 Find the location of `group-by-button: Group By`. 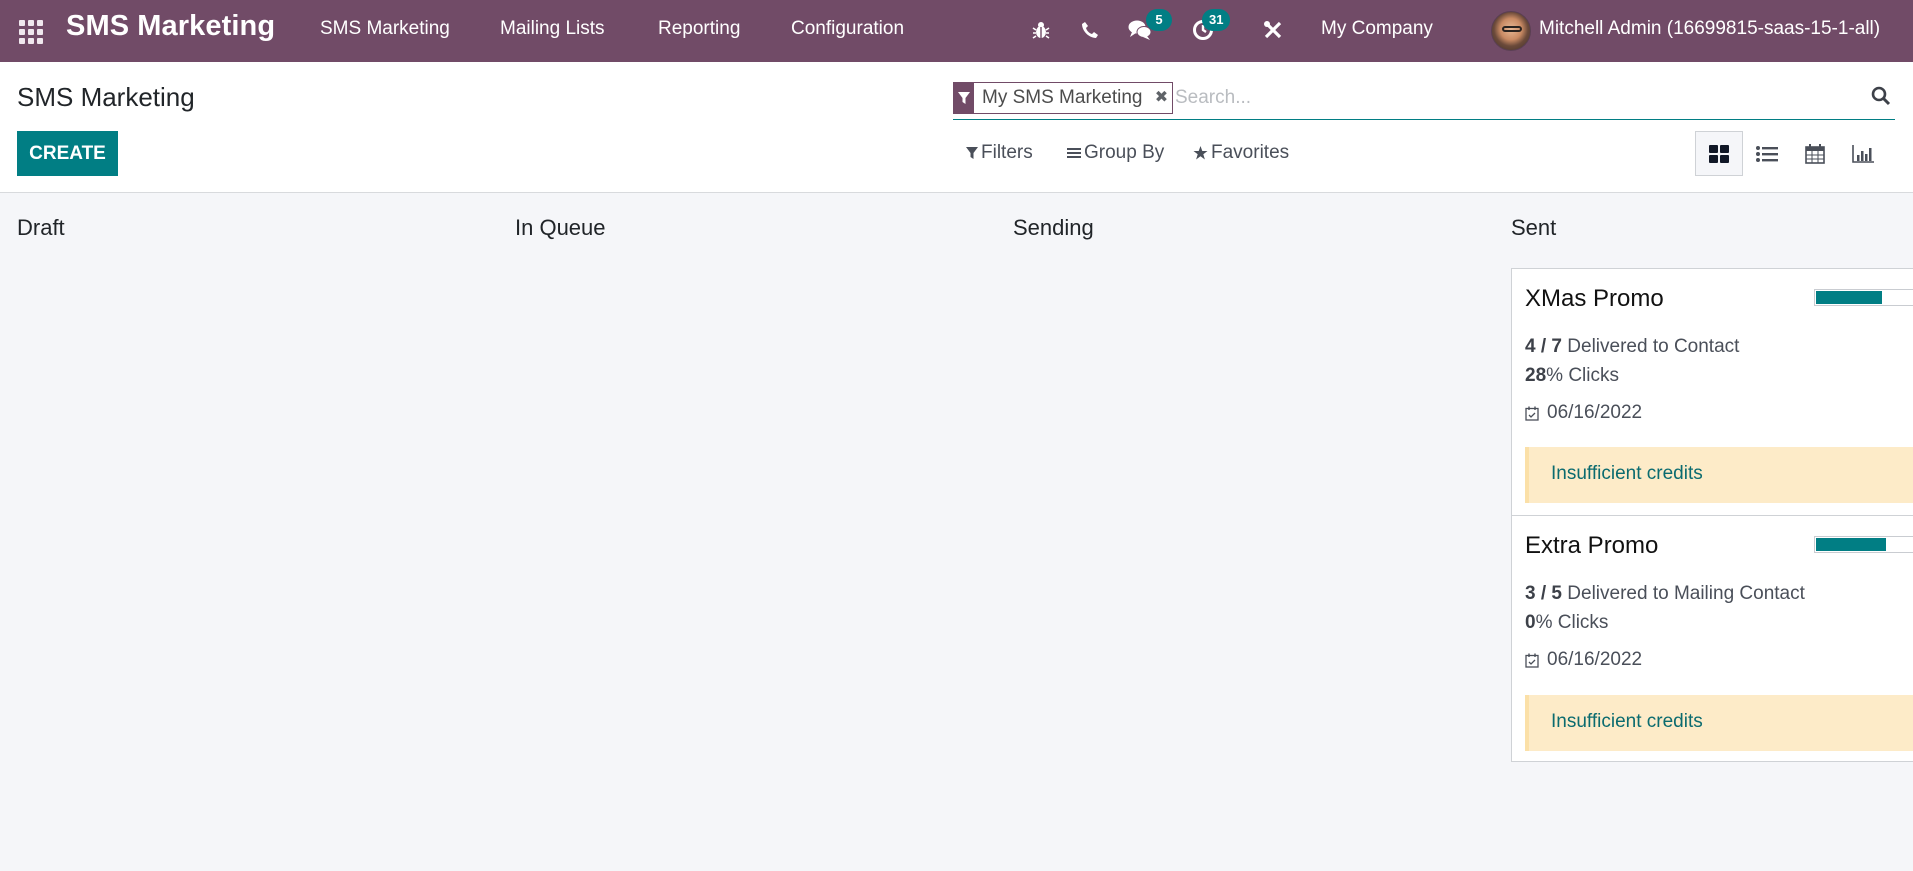

group-by-button: Group By is located at coordinates (1115, 153).